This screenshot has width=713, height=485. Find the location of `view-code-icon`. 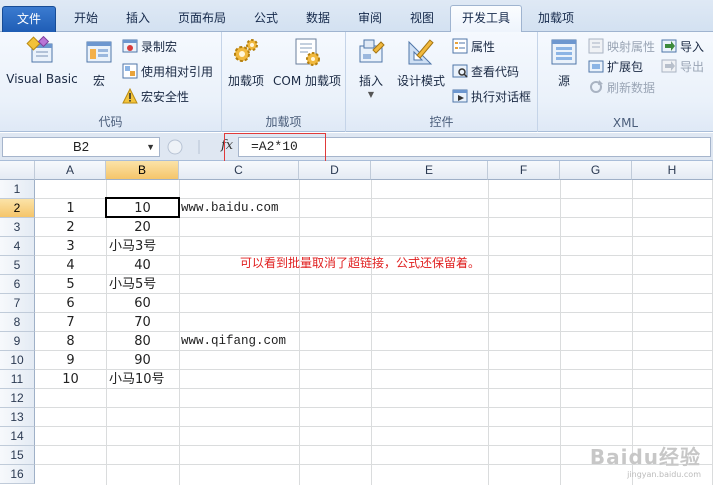

view-code-icon is located at coordinates (460, 71).